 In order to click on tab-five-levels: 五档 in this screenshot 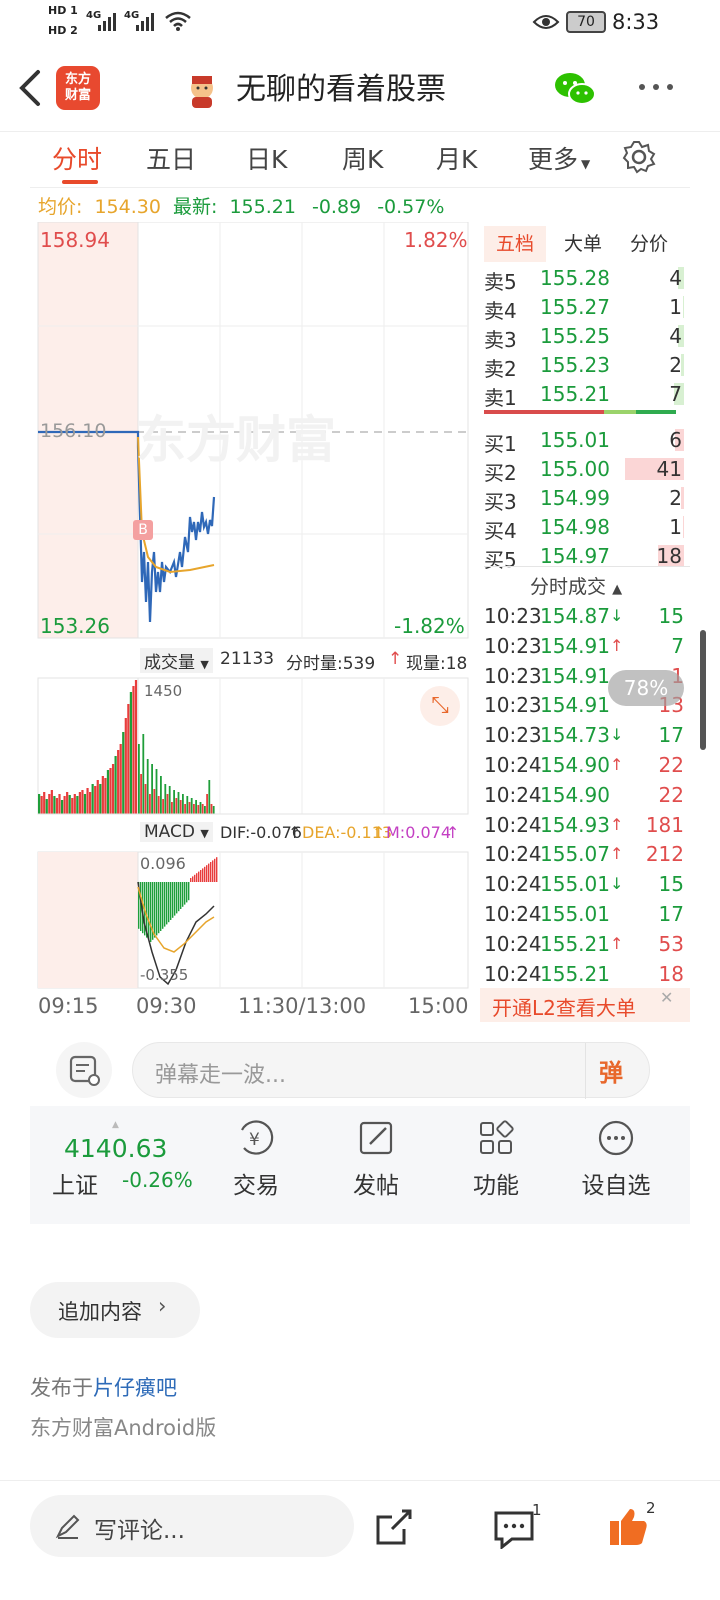, I will do `click(515, 244)`.